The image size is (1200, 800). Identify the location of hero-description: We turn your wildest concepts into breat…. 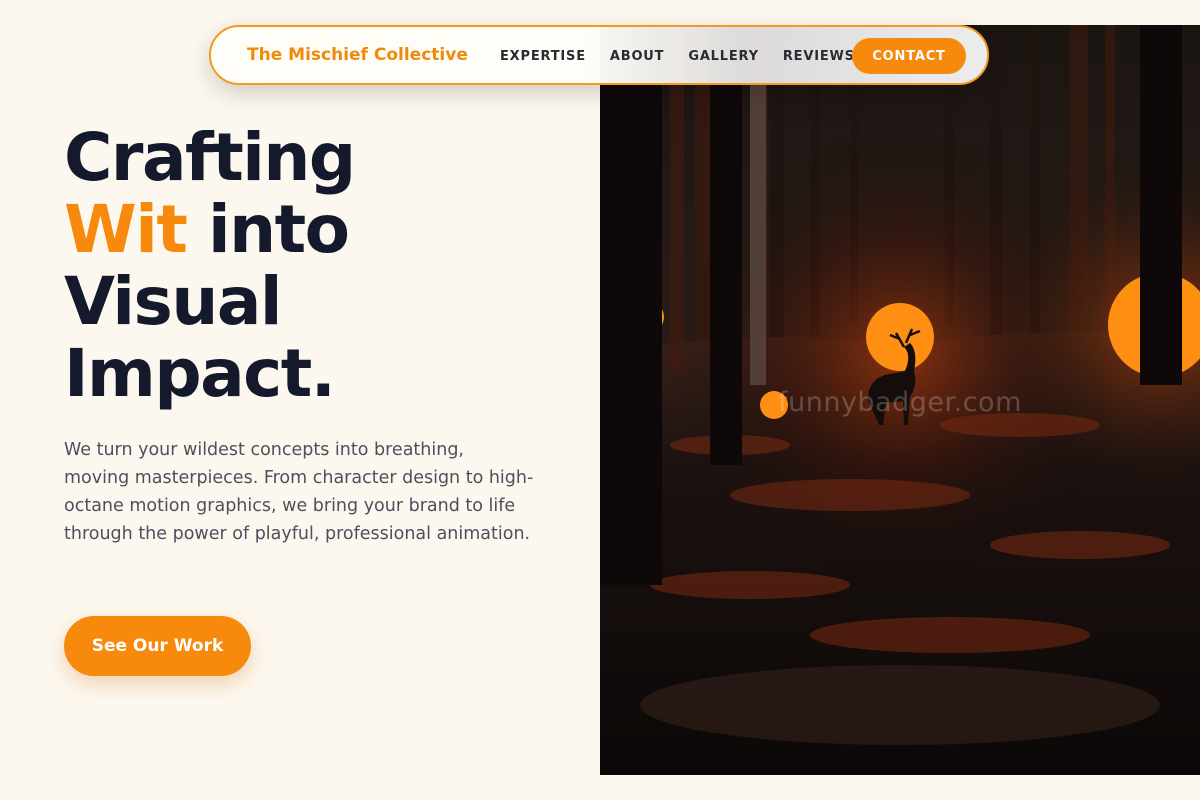
(299, 492).